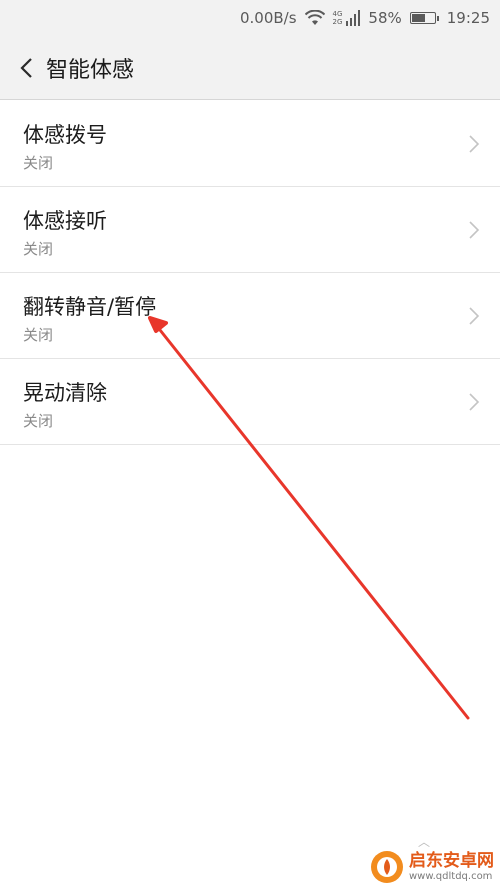 This screenshot has height=889, width=500. I want to click on back-button, so click(26, 68).